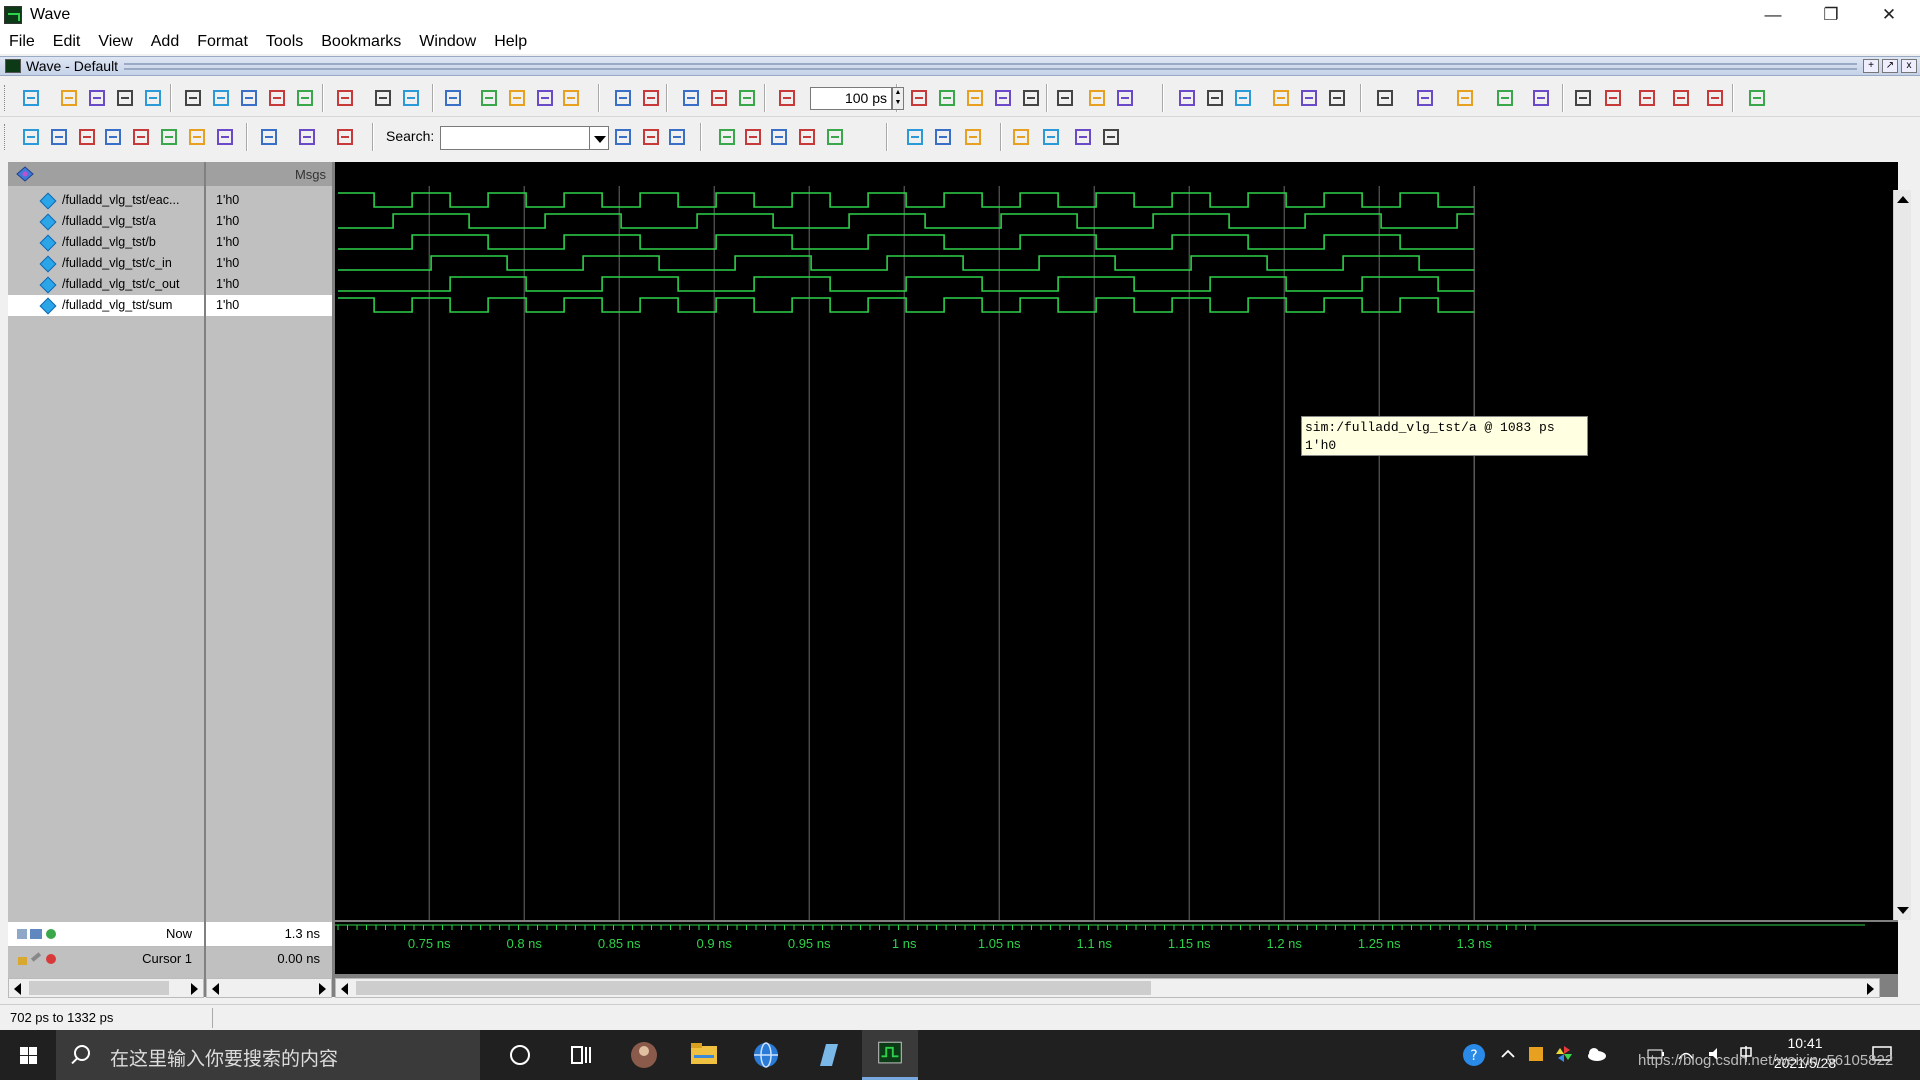 Image resolution: width=1920 pixels, height=1080 pixels. What do you see at coordinates (22, 42) in the screenshot?
I see `menu-file: File` at bounding box center [22, 42].